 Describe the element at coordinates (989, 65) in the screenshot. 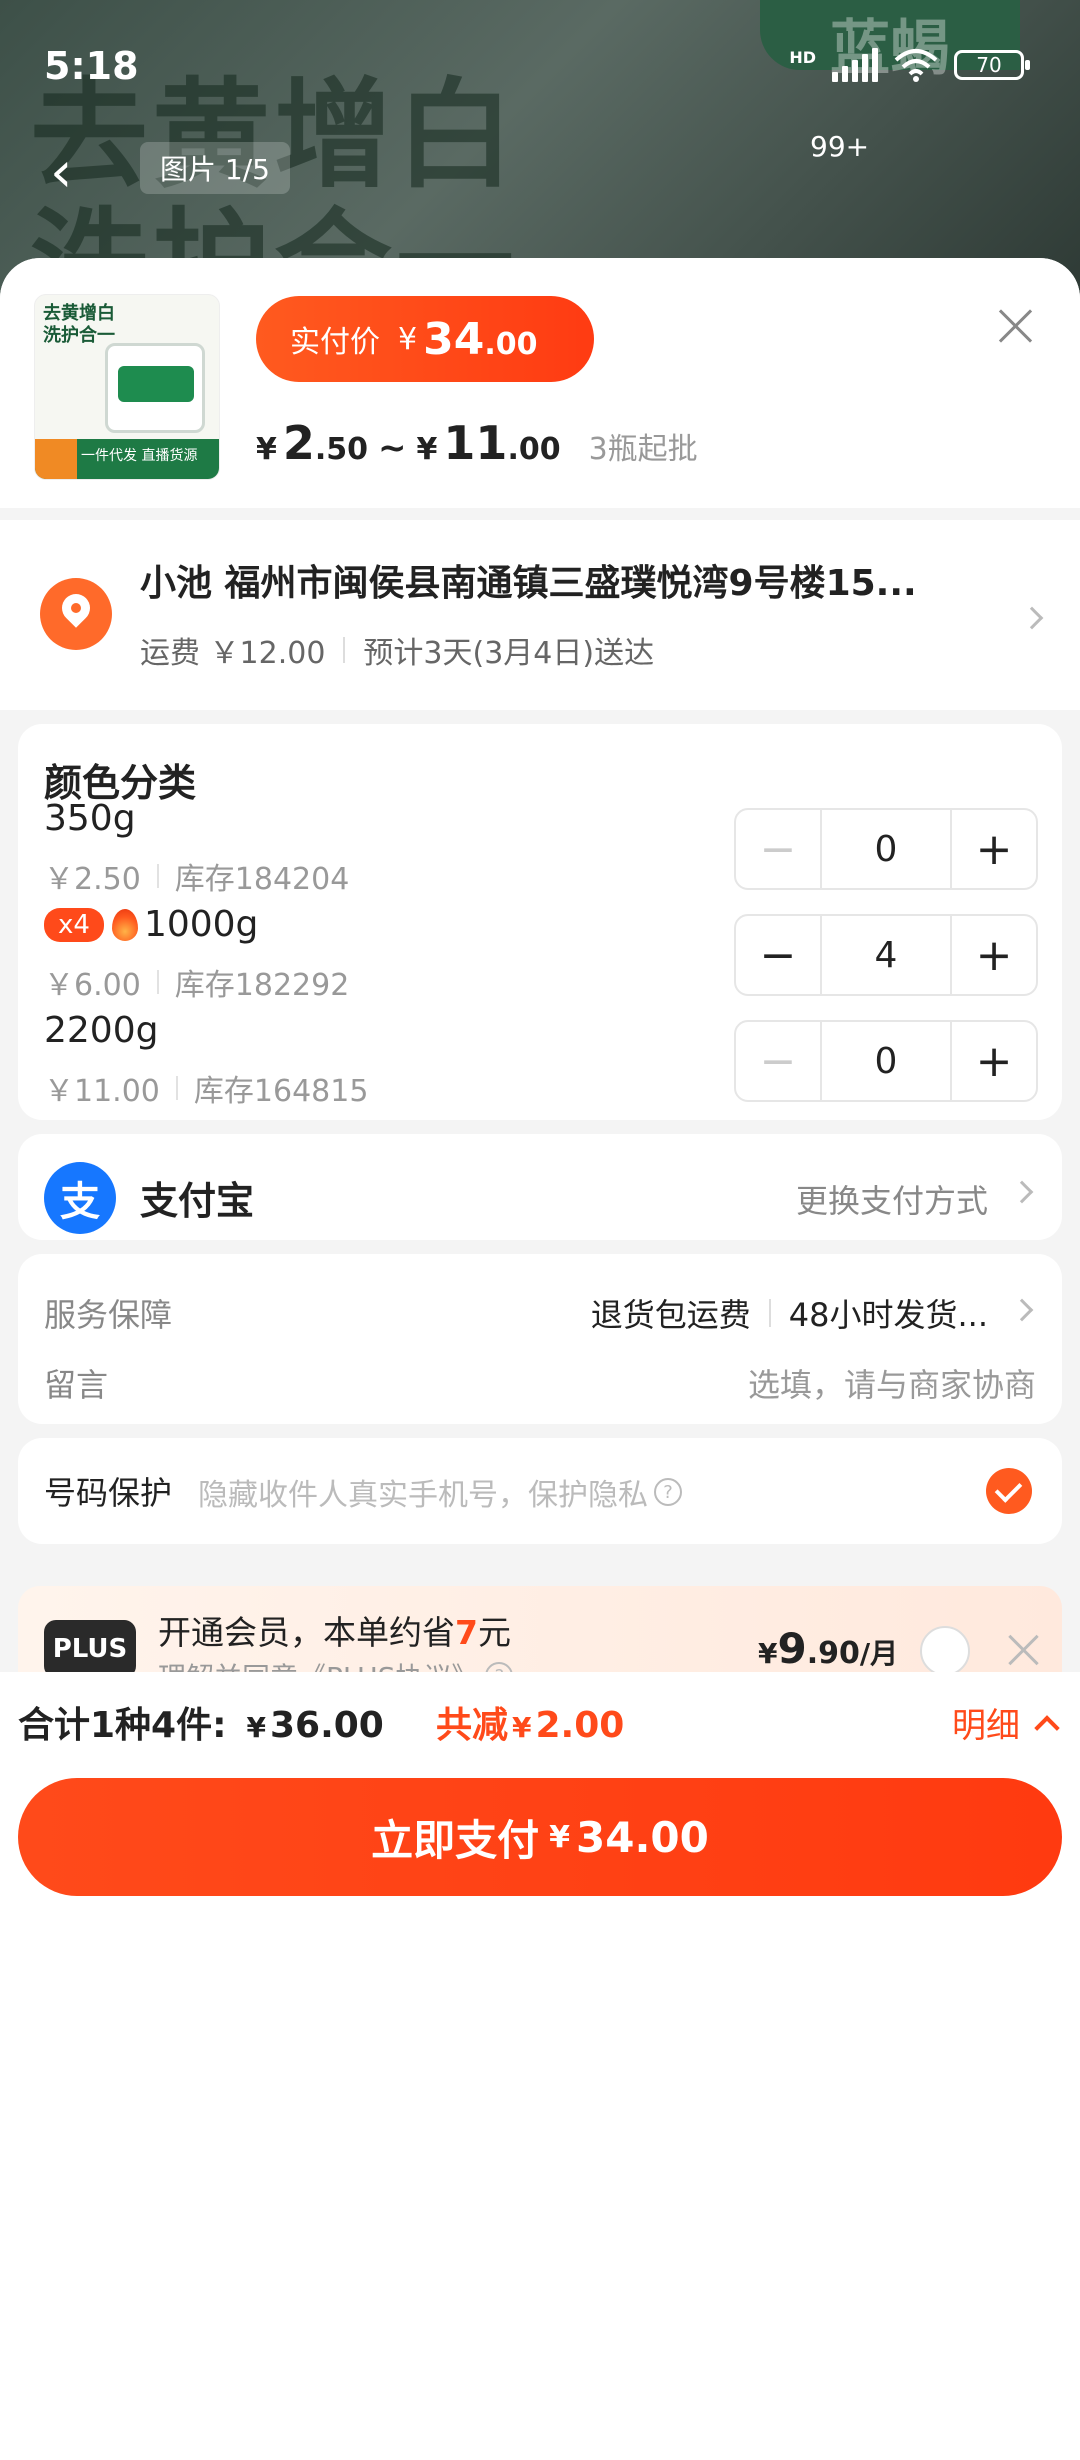

I see `battery-level: 70` at that location.